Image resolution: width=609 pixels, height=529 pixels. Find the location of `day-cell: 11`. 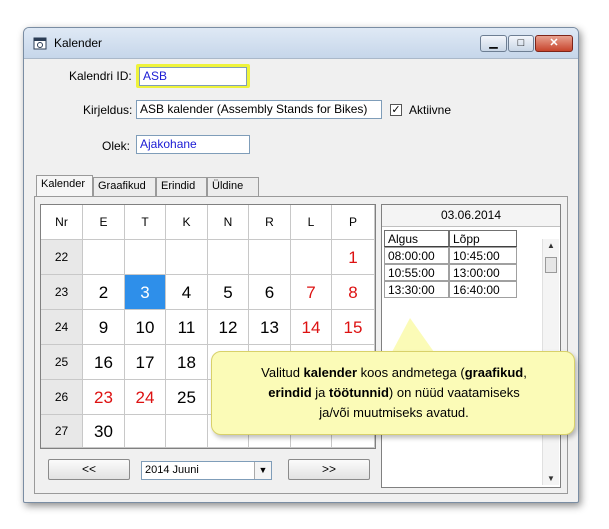

day-cell: 11 is located at coordinates (187, 327).